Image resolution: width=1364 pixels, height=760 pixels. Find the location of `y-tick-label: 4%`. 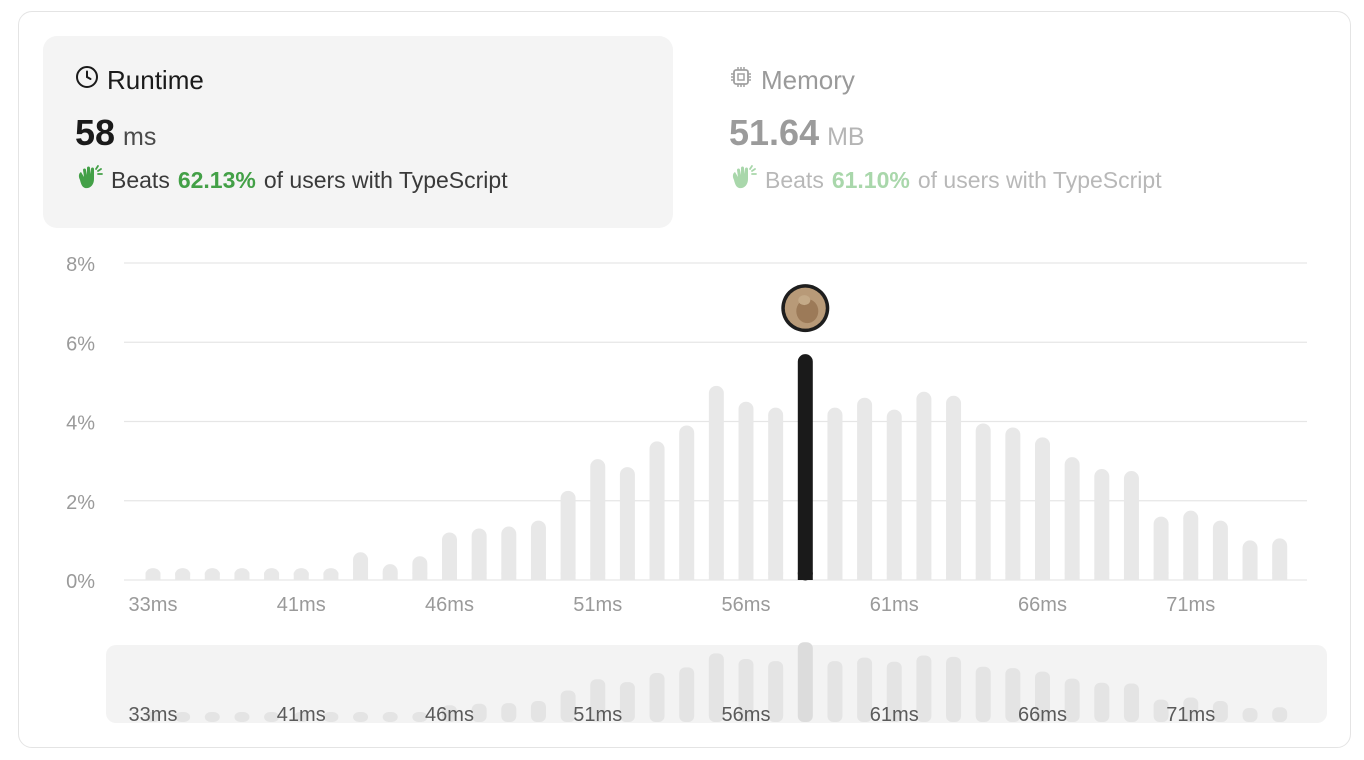

y-tick-label: 4% is located at coordinates (80, 424).